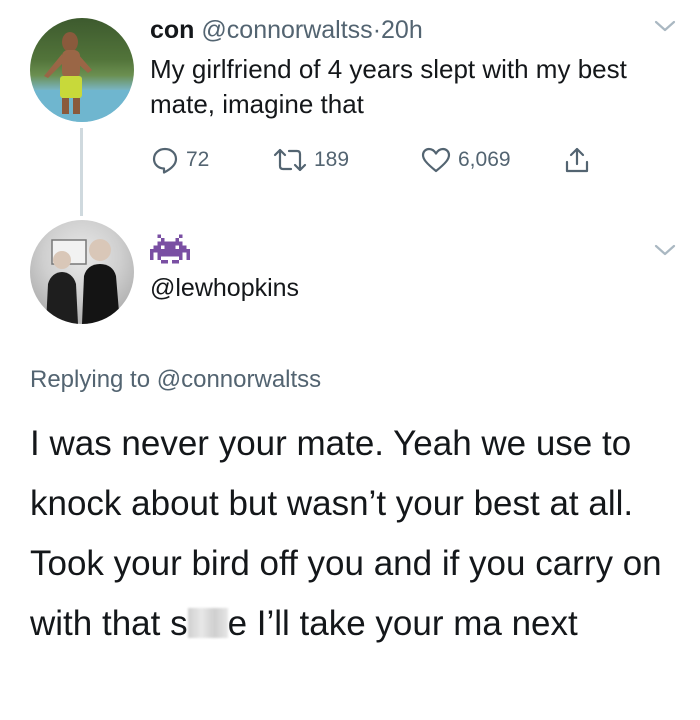 The width and height of the screenshot is (700, 720). What do you see at coordinates (484, 159) in the screenshot?
I see `like-count: 6,069` at bounding box center [484, 159].